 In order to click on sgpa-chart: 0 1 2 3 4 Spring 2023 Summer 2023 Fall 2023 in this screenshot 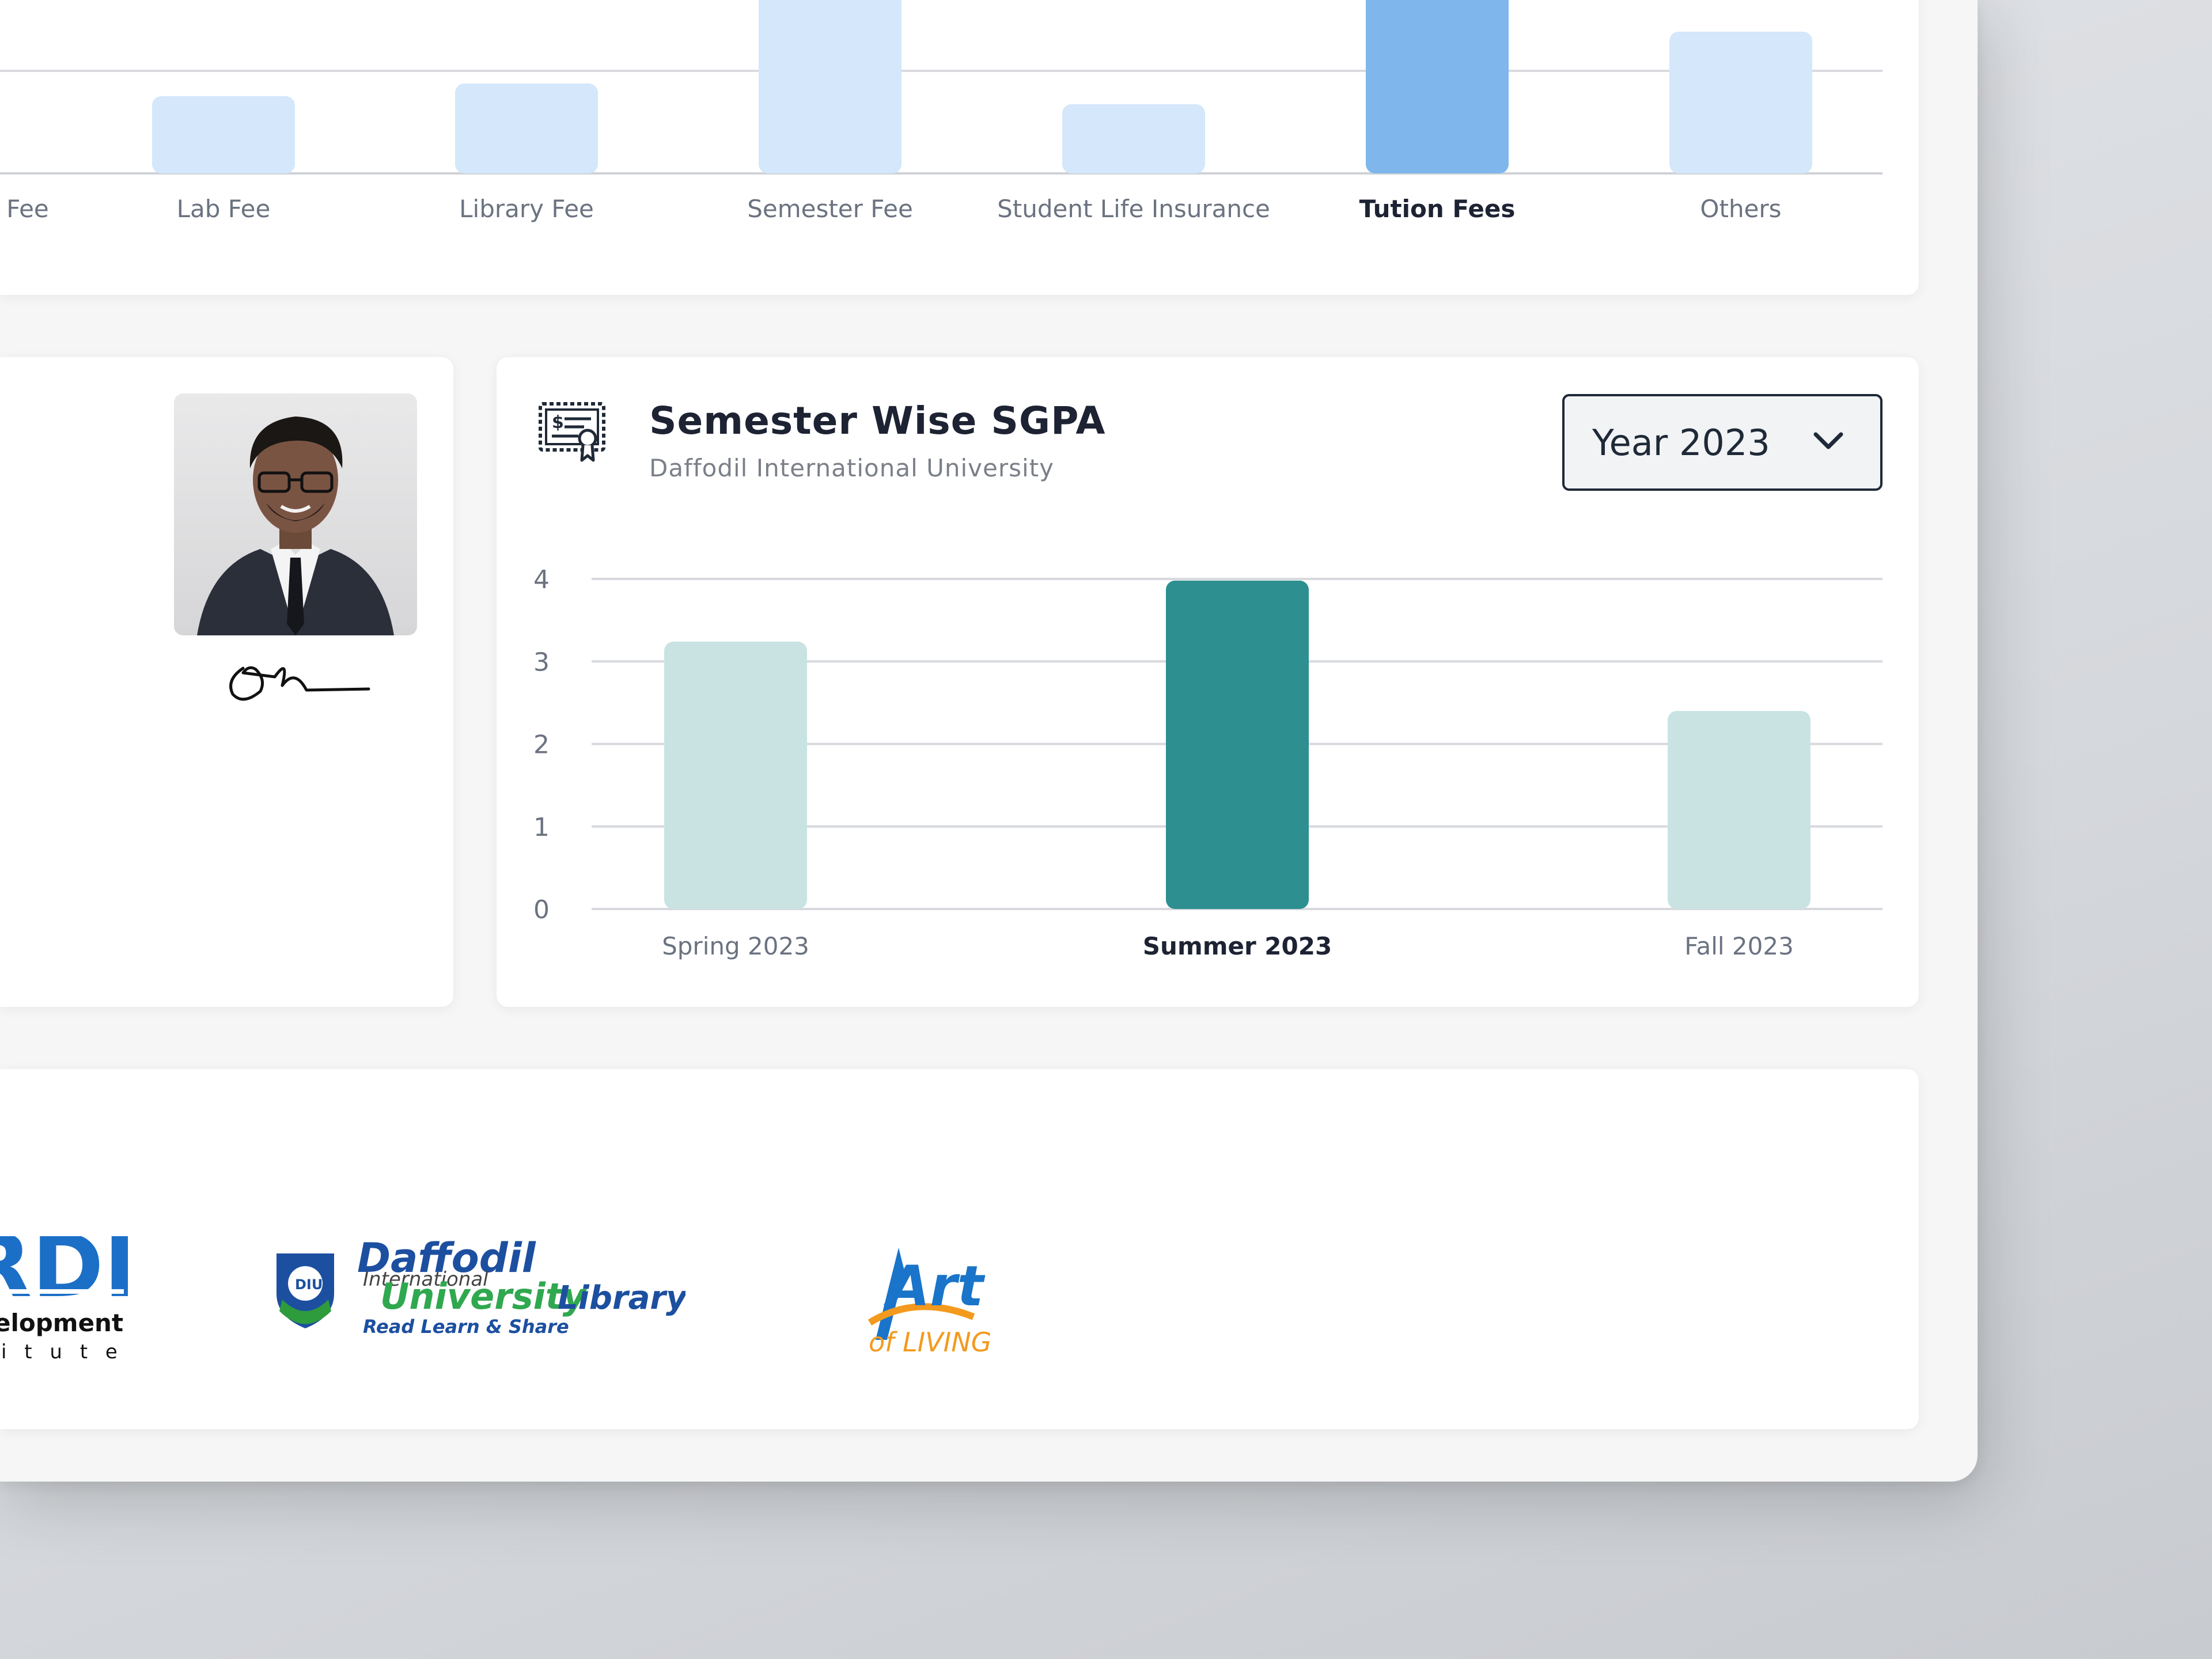, I will do `click(1208, 762)`.